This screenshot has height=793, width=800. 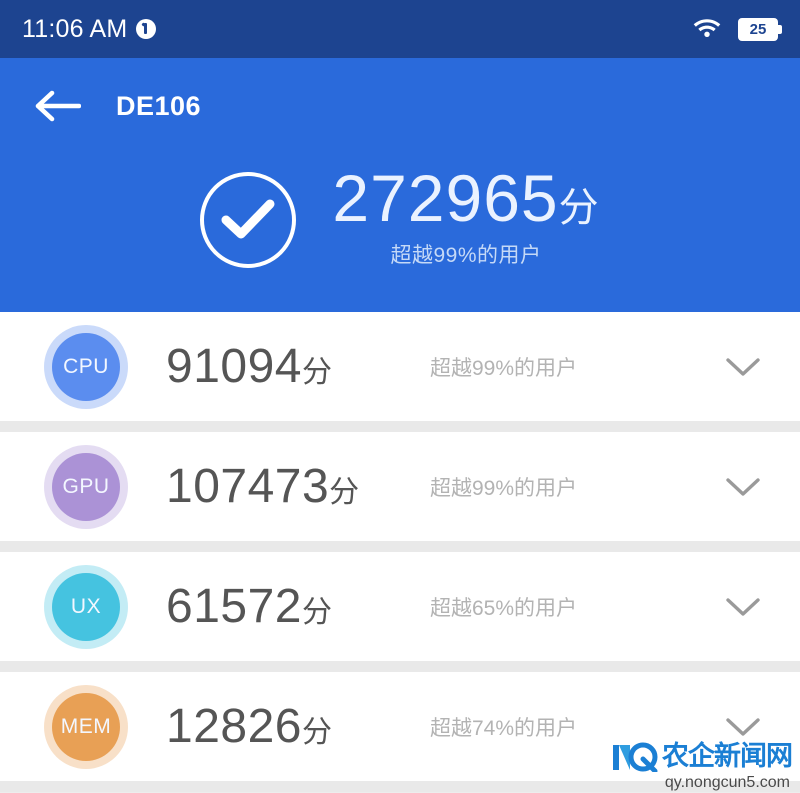 I want to click on check-circle-icon, so click(x=248, y=220).